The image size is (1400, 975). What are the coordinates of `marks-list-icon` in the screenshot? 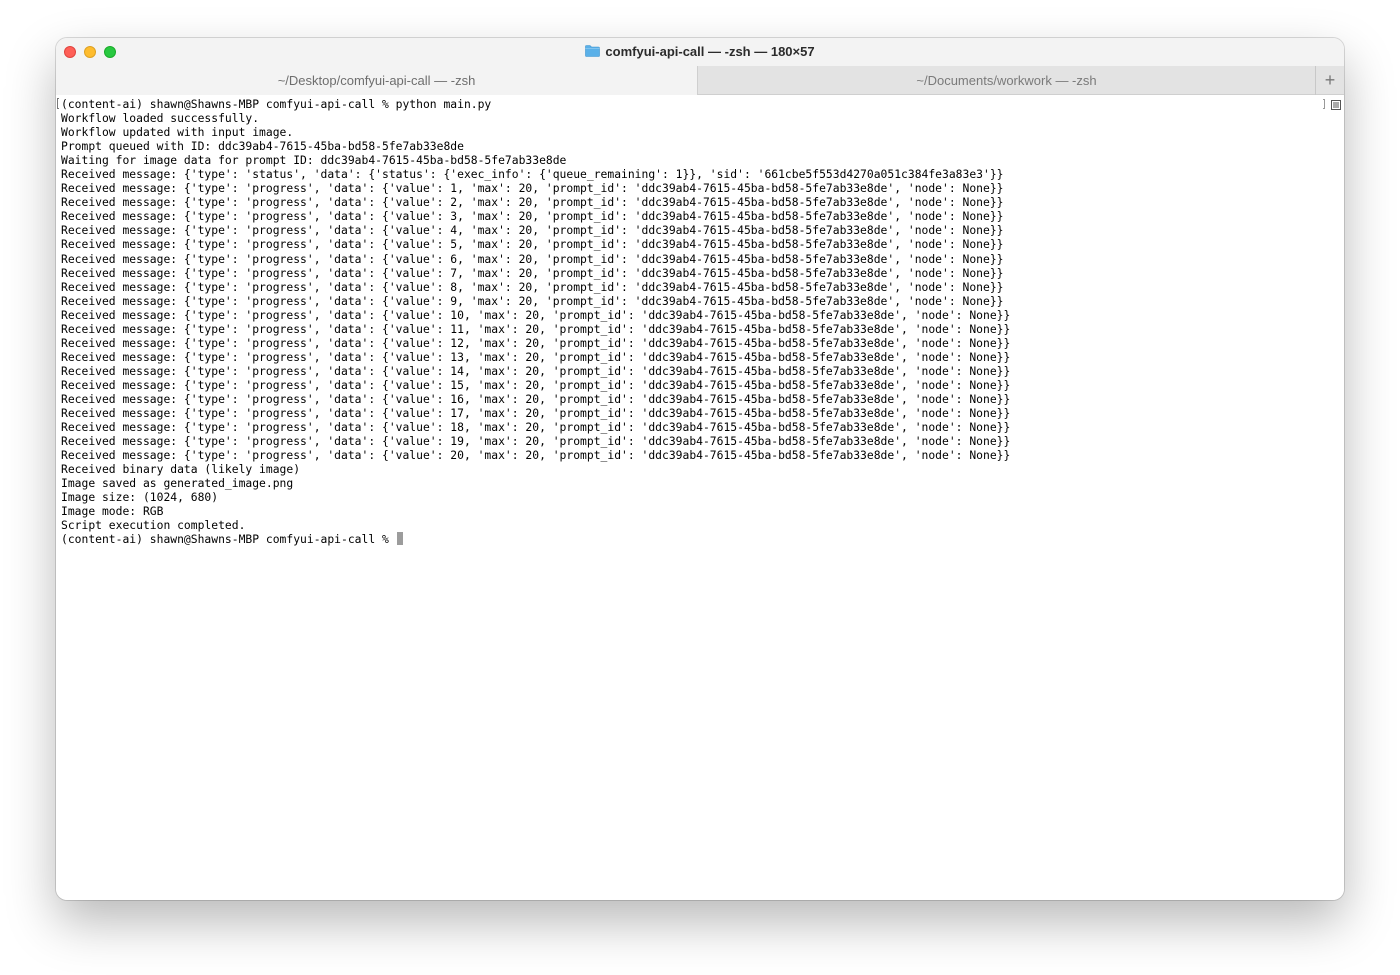 It's located at (1336, 103).